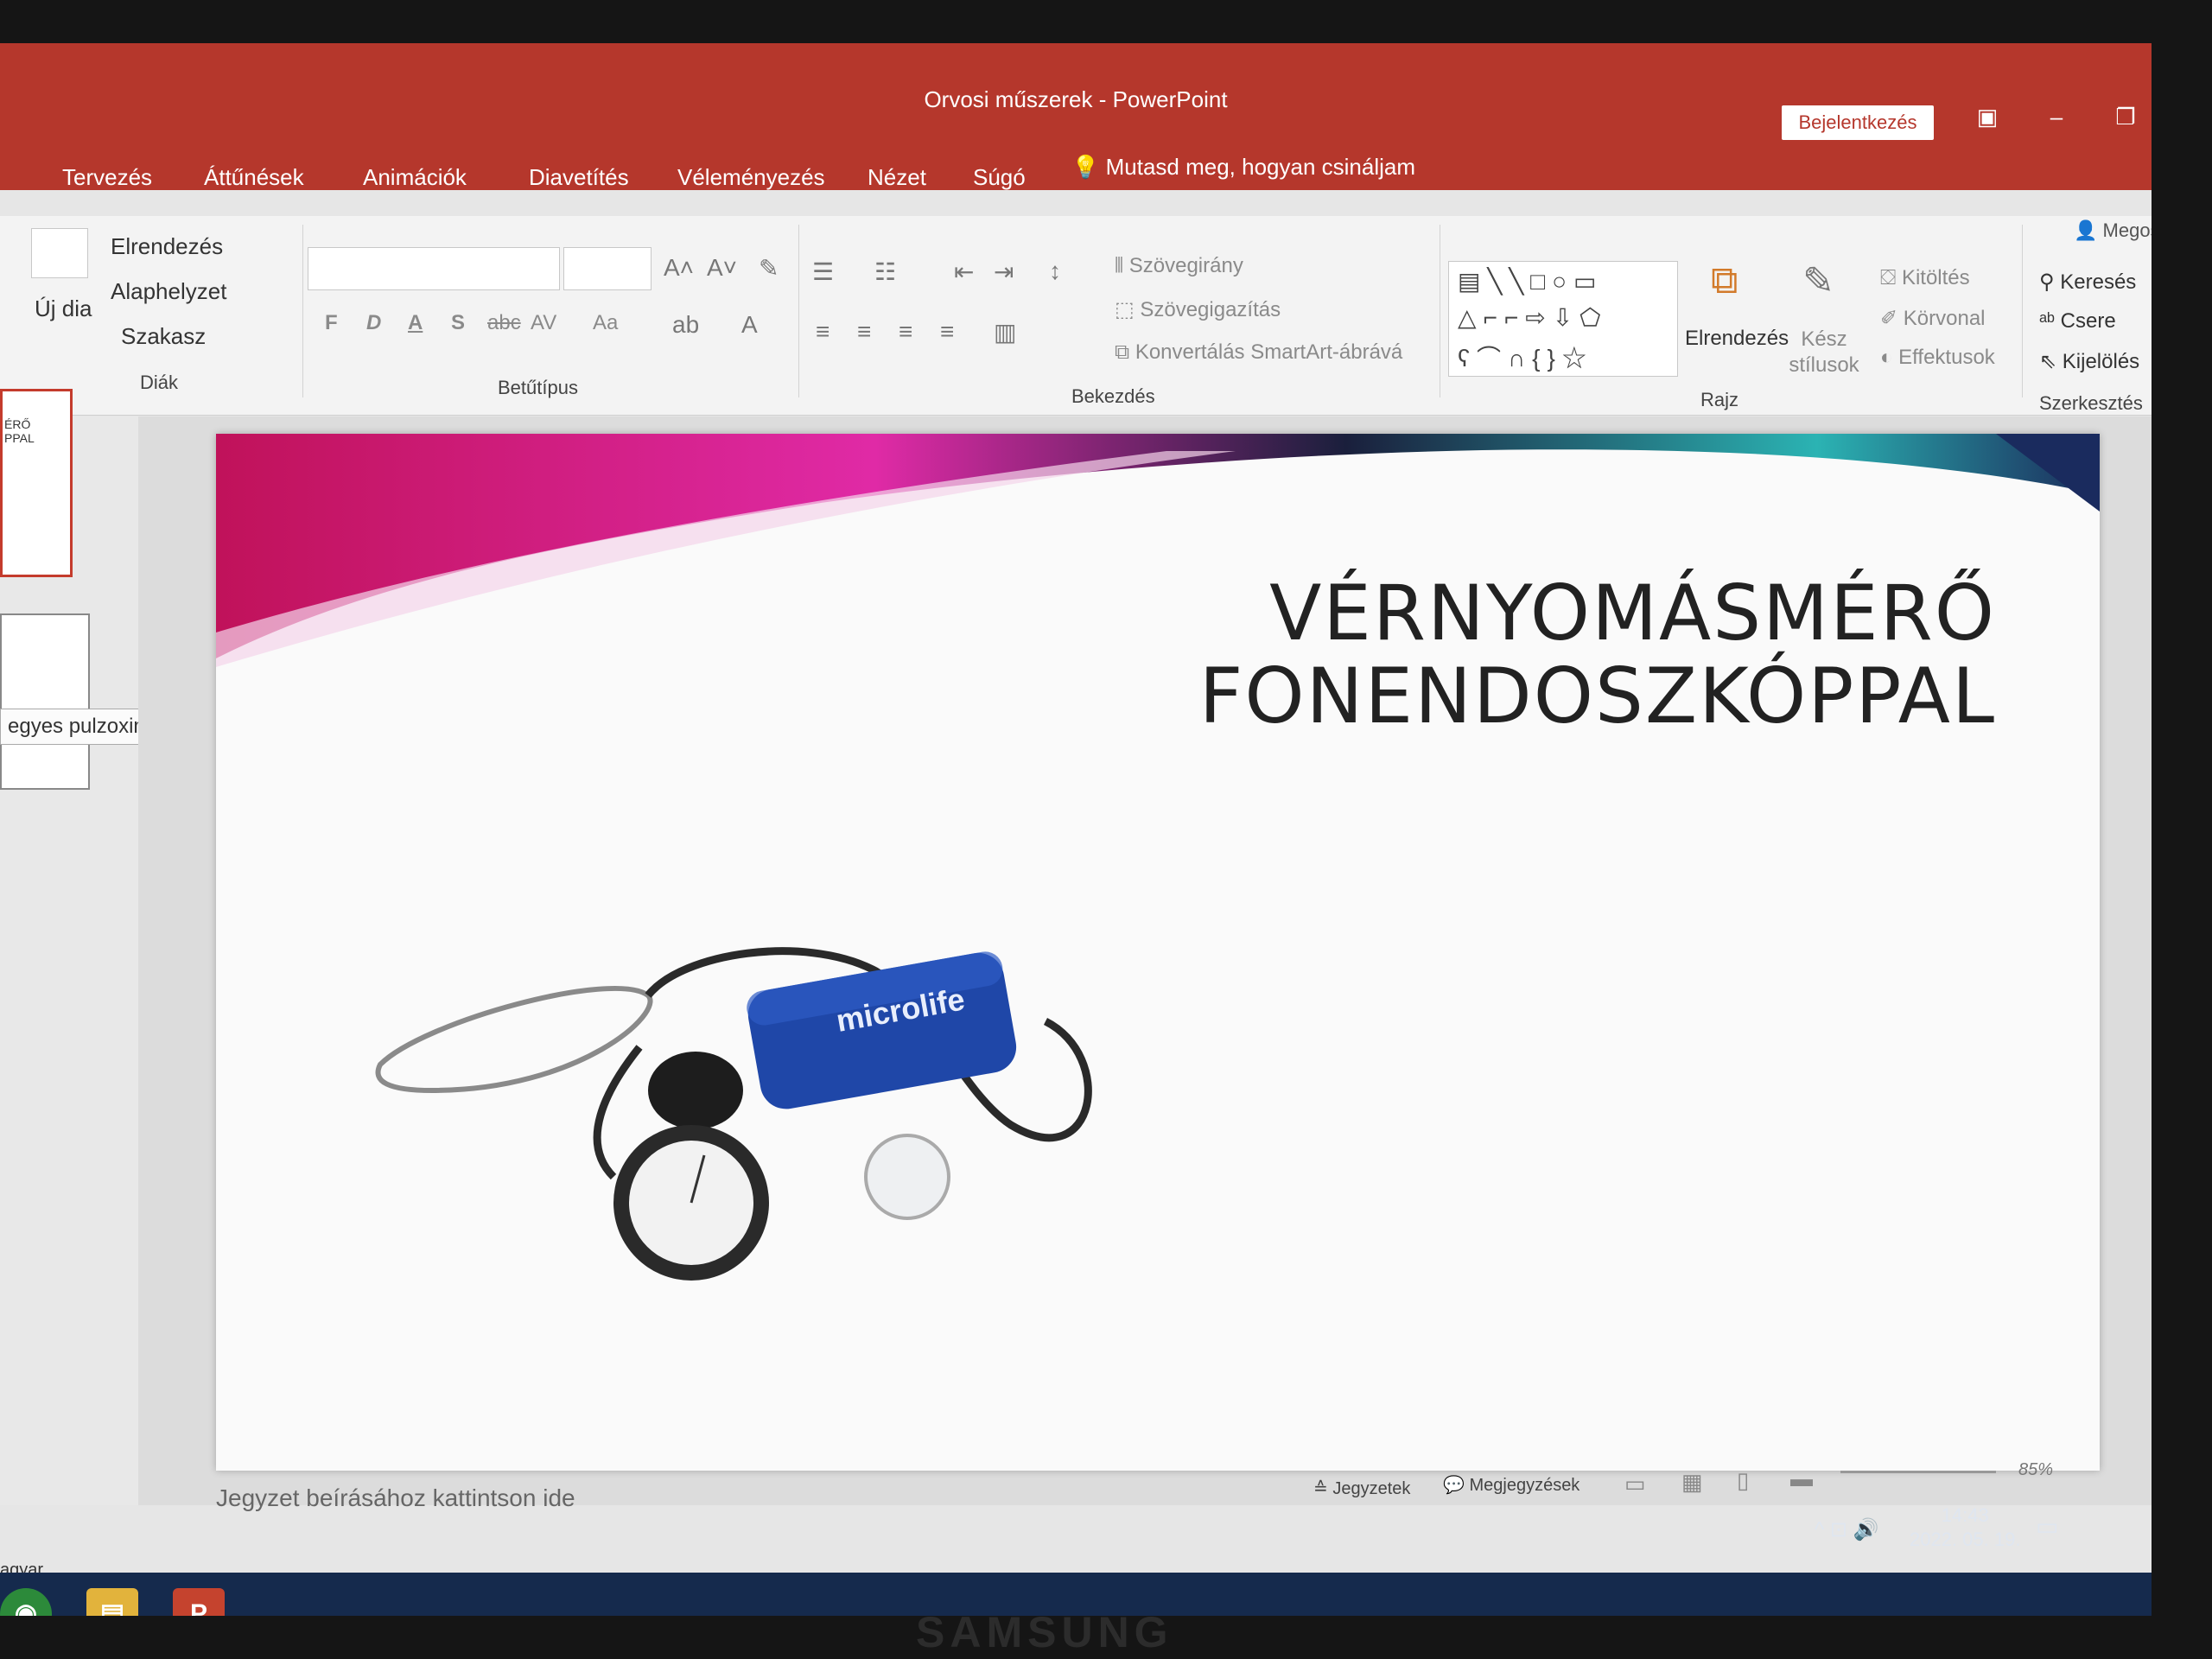 Image resolution: width=2212 pixels, height=1659 pixels. I want to click on ribbon-display-icon: ▣, so click(1987, 117).